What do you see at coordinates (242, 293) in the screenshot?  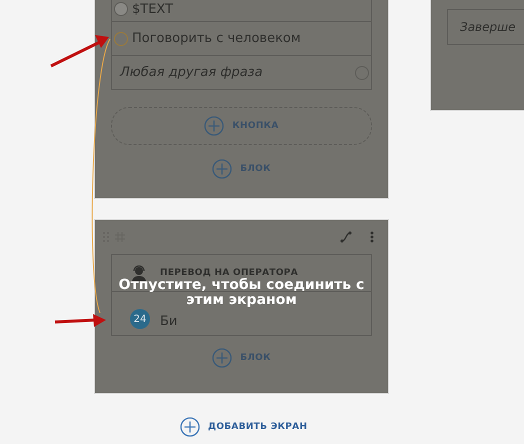 I see `drop-hint: Отпустите, чтобы соединить с этим экраном` at bounding box center [242, 293].